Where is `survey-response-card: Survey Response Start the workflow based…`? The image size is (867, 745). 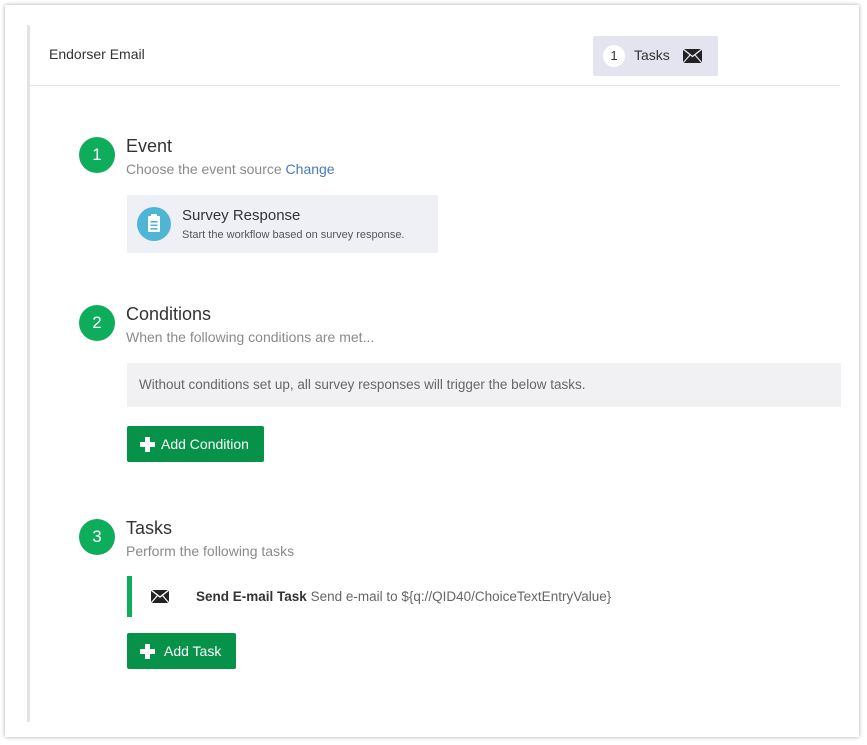 survey-response-card: Survey Response Start the workflow based… is located at coordinates (282, 224).